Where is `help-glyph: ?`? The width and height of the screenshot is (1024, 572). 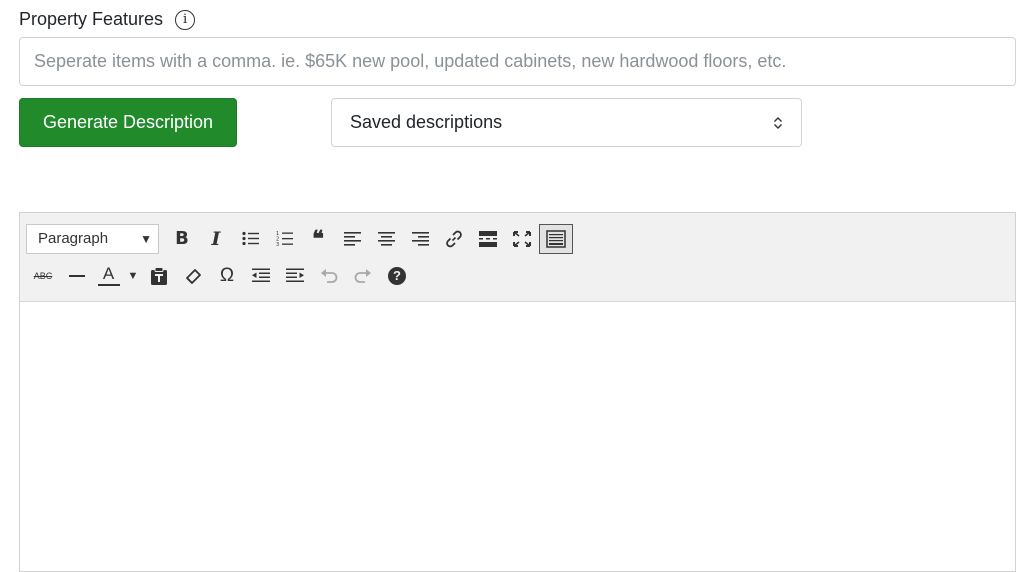
help-glyph: ? is located at coordinates (397, 275).